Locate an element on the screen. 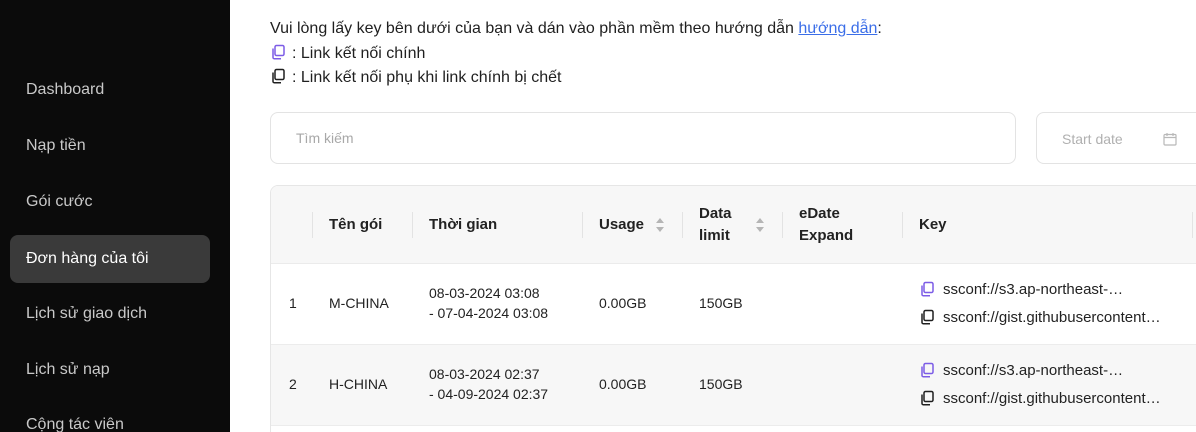 The image size is (1196, 432). row-time-end: - 04-09-2024 02:37 is located at coordinates (489, 394).